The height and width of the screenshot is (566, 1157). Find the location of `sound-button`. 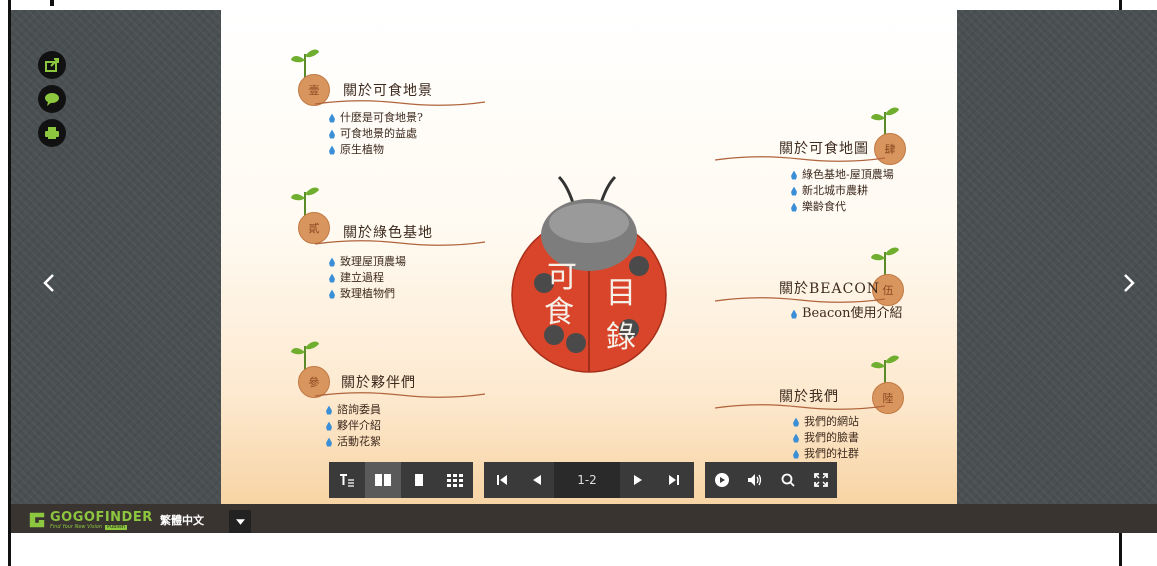

sound-button is located at coordinates (754, 480).